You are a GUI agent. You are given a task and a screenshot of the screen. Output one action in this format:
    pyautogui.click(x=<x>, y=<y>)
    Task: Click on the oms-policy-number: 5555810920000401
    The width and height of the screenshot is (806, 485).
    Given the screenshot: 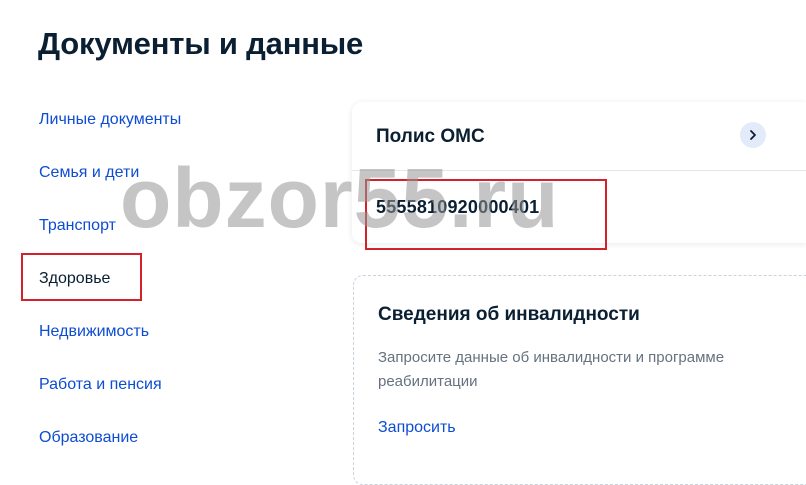 What is the action you would take?
    pyautogui.click(x=458, y=207)
    